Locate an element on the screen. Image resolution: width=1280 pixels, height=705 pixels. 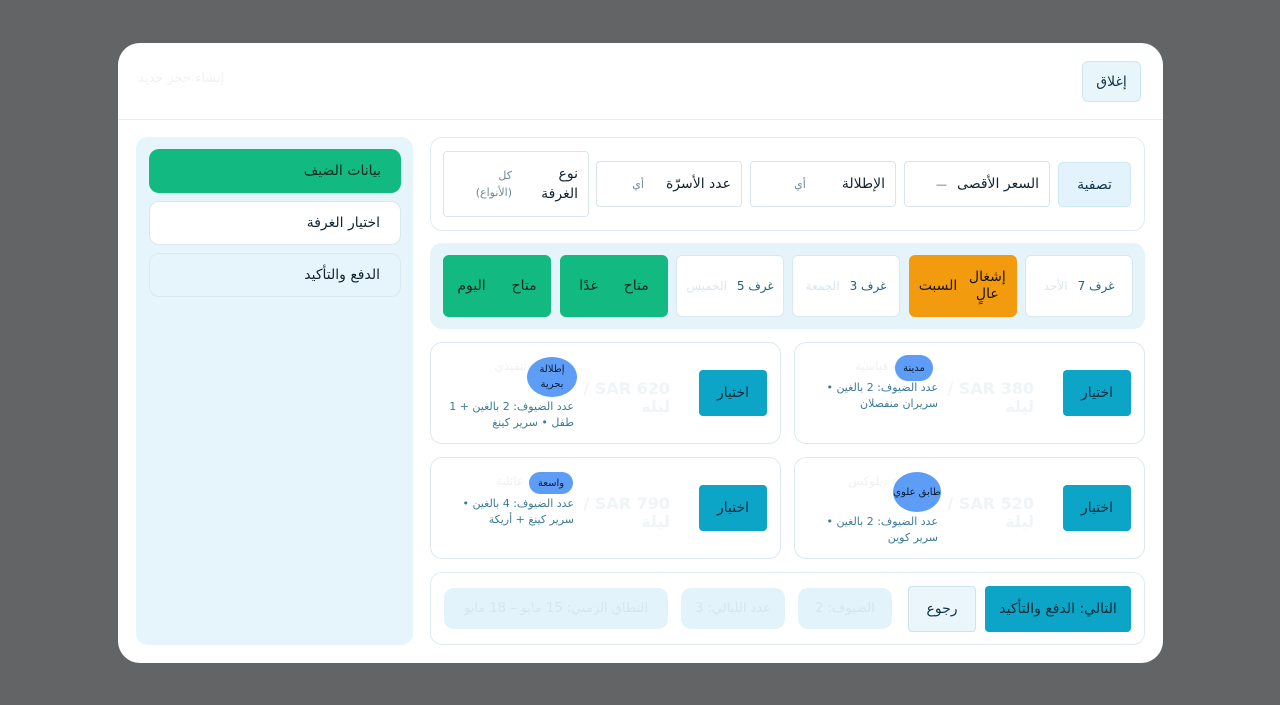
date-card-saturday: إشغال عالٍ السبت is located at coordinates (963, 286).